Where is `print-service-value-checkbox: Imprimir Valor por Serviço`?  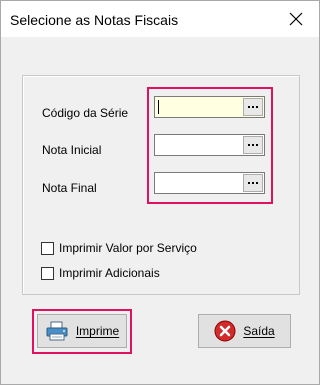 print-service-value-checkbox: Imprimir Valor por Serviço is located at coordinates (119, 248).